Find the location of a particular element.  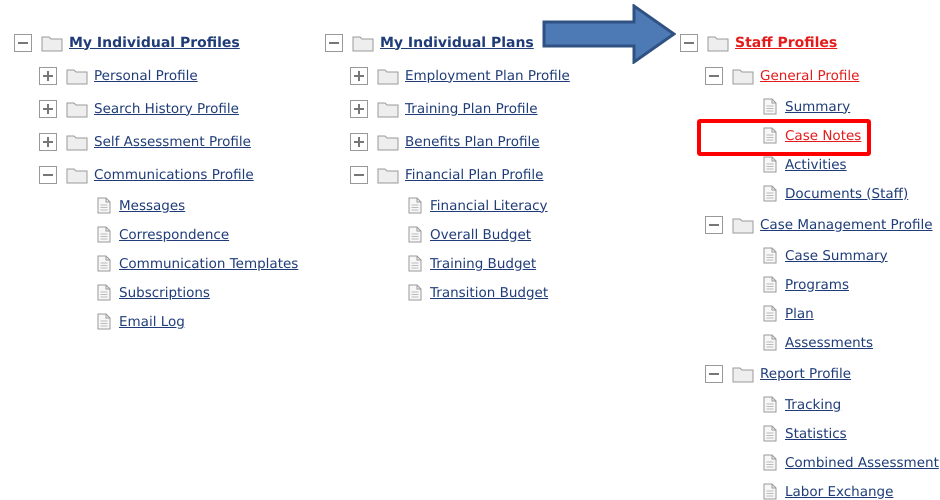

tree-link: My Individual Profiles is located at coordinates (154, 42).